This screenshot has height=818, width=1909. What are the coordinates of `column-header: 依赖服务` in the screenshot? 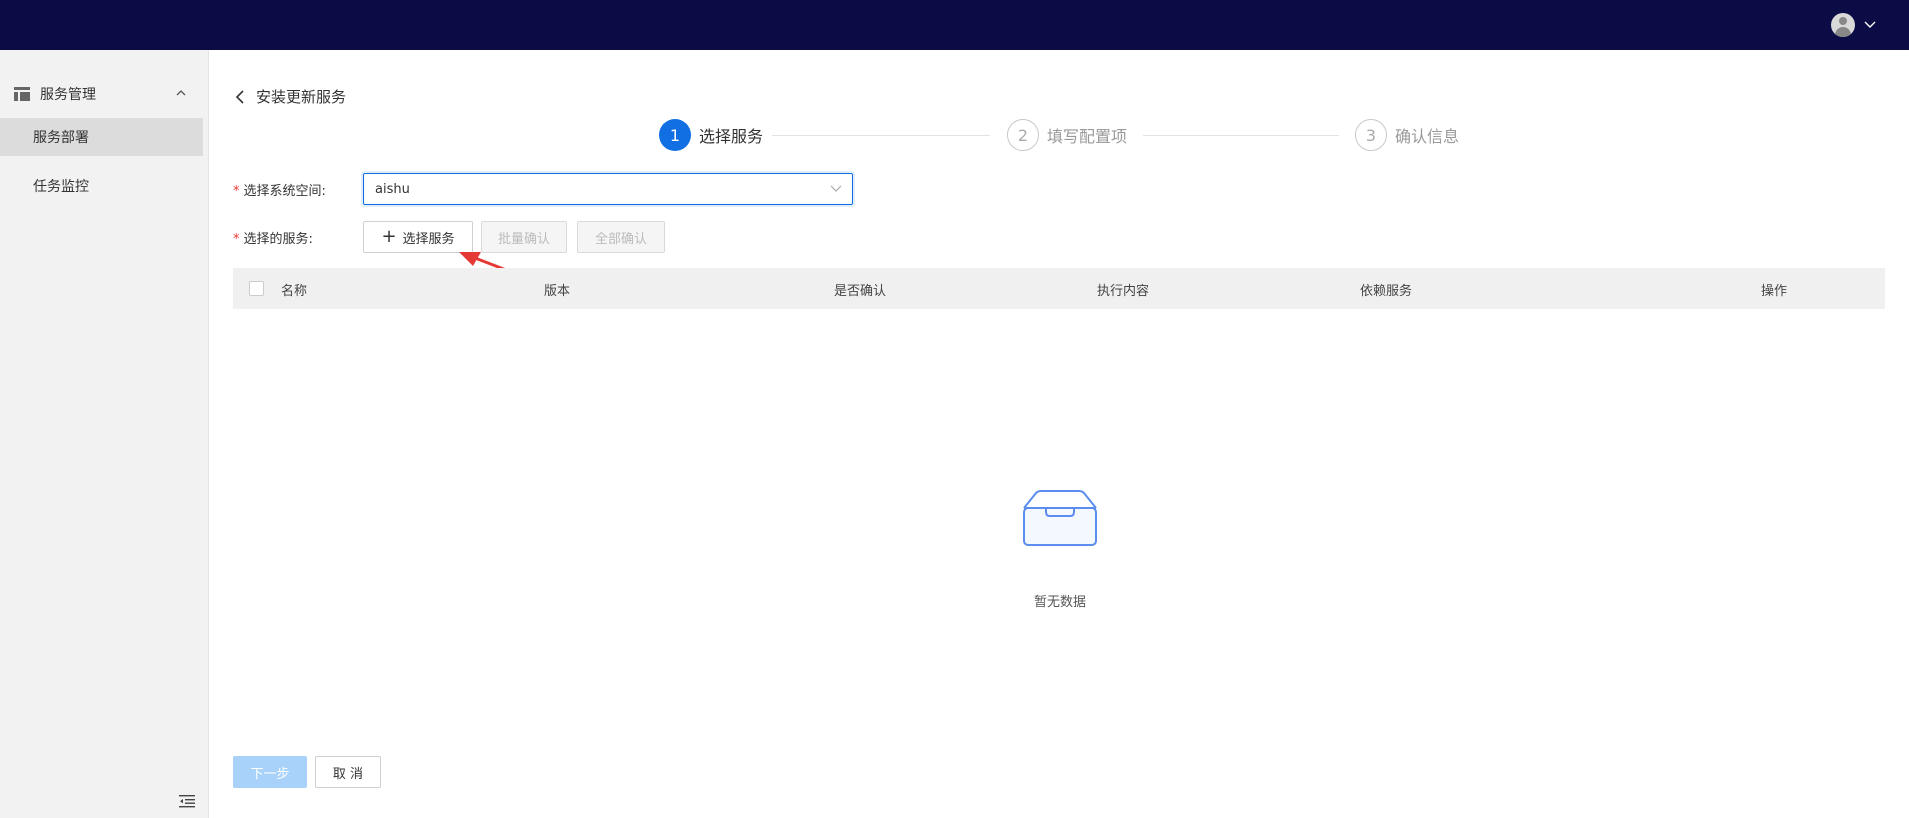 It's located at (1386, 291).